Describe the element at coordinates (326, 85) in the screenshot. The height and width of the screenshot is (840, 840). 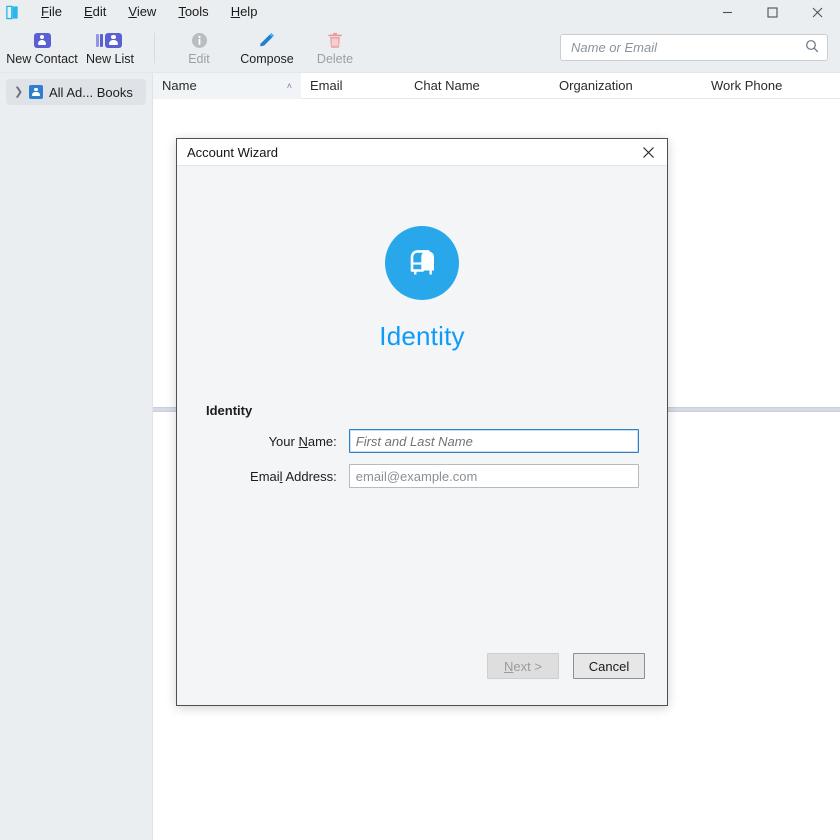
I see `column-header-email-label: Email` at that location.